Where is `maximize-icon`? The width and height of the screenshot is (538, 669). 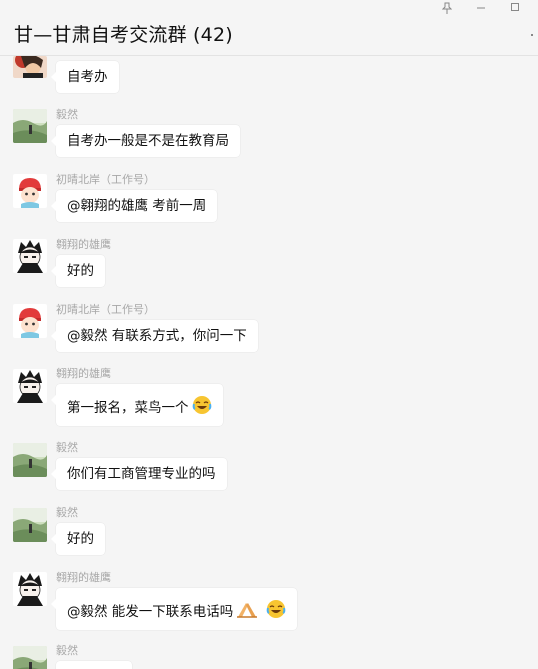
maximize-icon is located at coordinates (515, 9).